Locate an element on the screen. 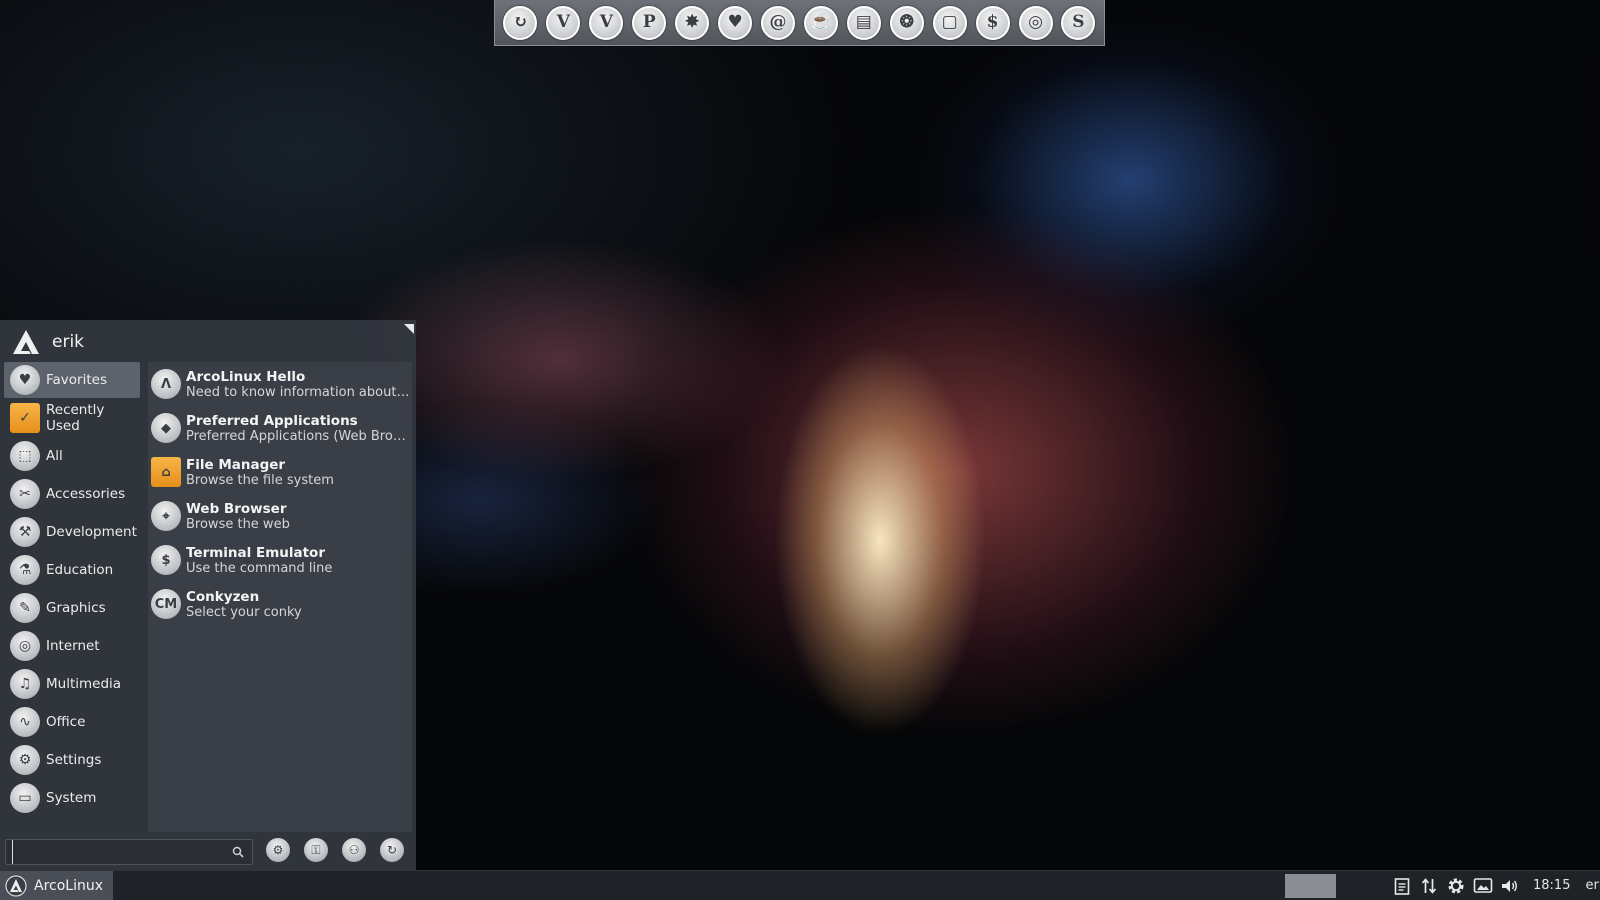  launcher-packages-icon: ✸ is located at coordinates (692, 22).